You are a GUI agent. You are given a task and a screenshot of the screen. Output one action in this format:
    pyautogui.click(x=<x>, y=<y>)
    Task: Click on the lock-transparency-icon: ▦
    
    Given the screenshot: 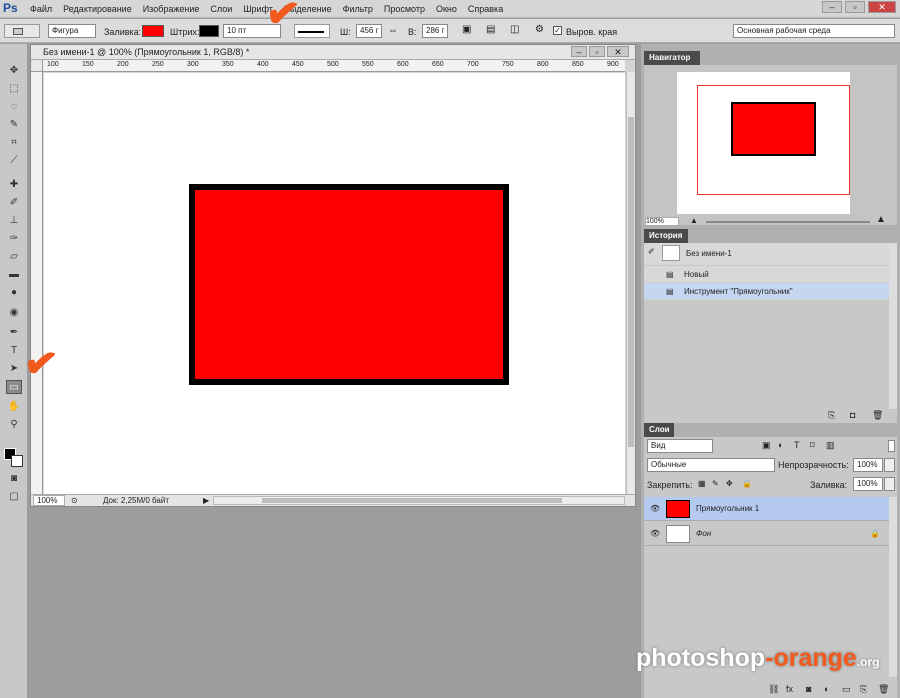 What is the action you would take?
    pyautogui.click(x=702, y=483)
    